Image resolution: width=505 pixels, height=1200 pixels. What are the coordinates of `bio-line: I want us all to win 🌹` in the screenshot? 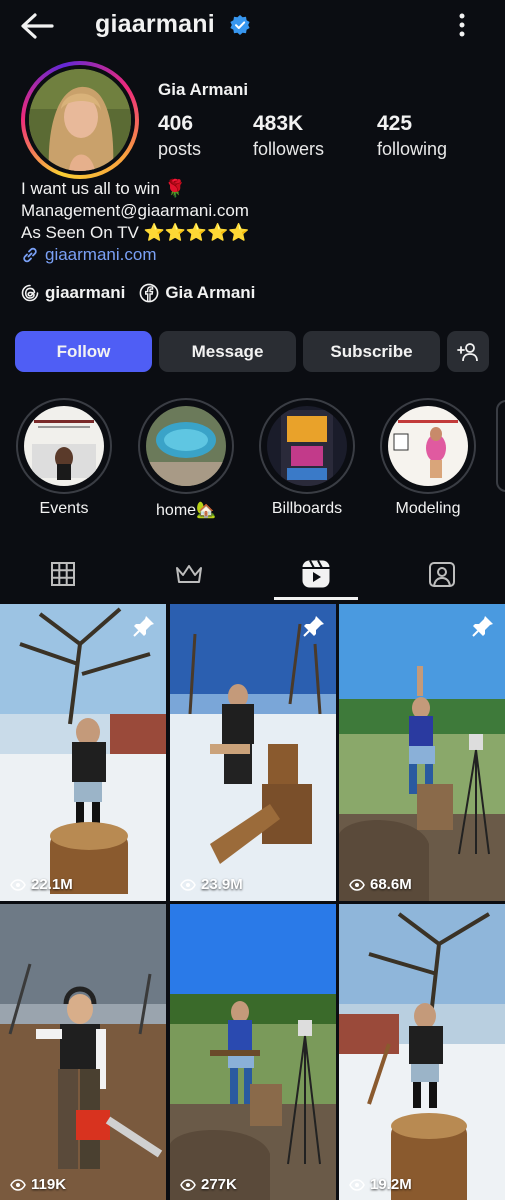 It's located at (103, 188).